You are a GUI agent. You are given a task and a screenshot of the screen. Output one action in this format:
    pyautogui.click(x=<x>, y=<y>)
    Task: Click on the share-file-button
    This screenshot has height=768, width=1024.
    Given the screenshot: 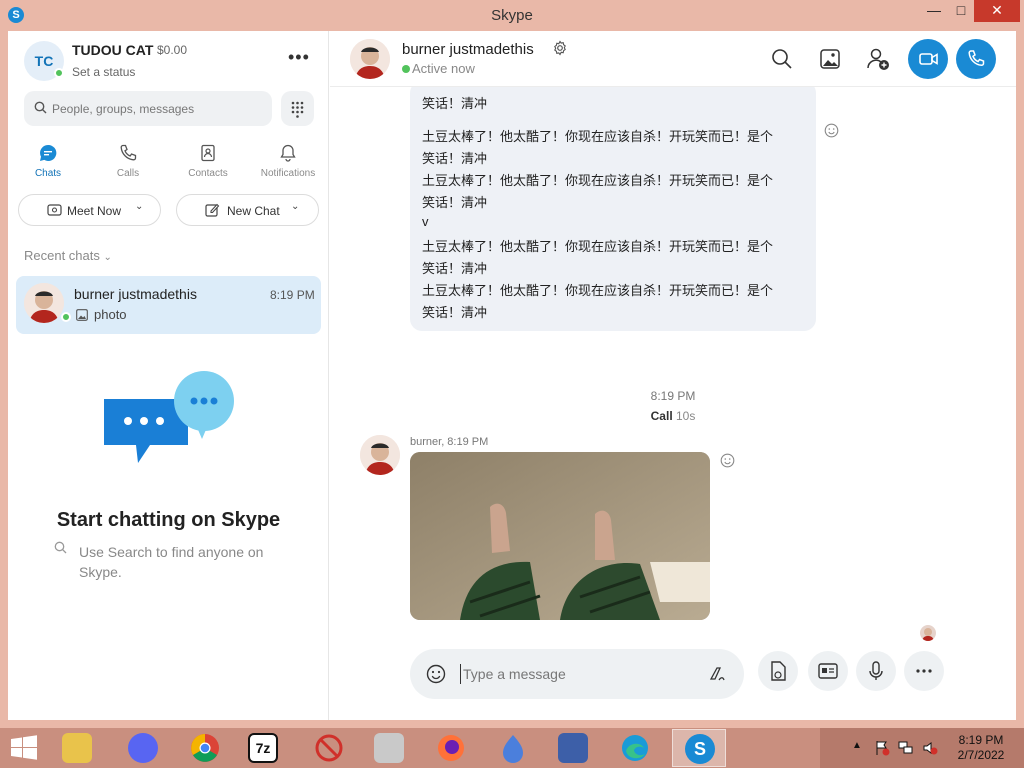 What is the action you would take?
    pyautogui.click(x=778, y=671)
    